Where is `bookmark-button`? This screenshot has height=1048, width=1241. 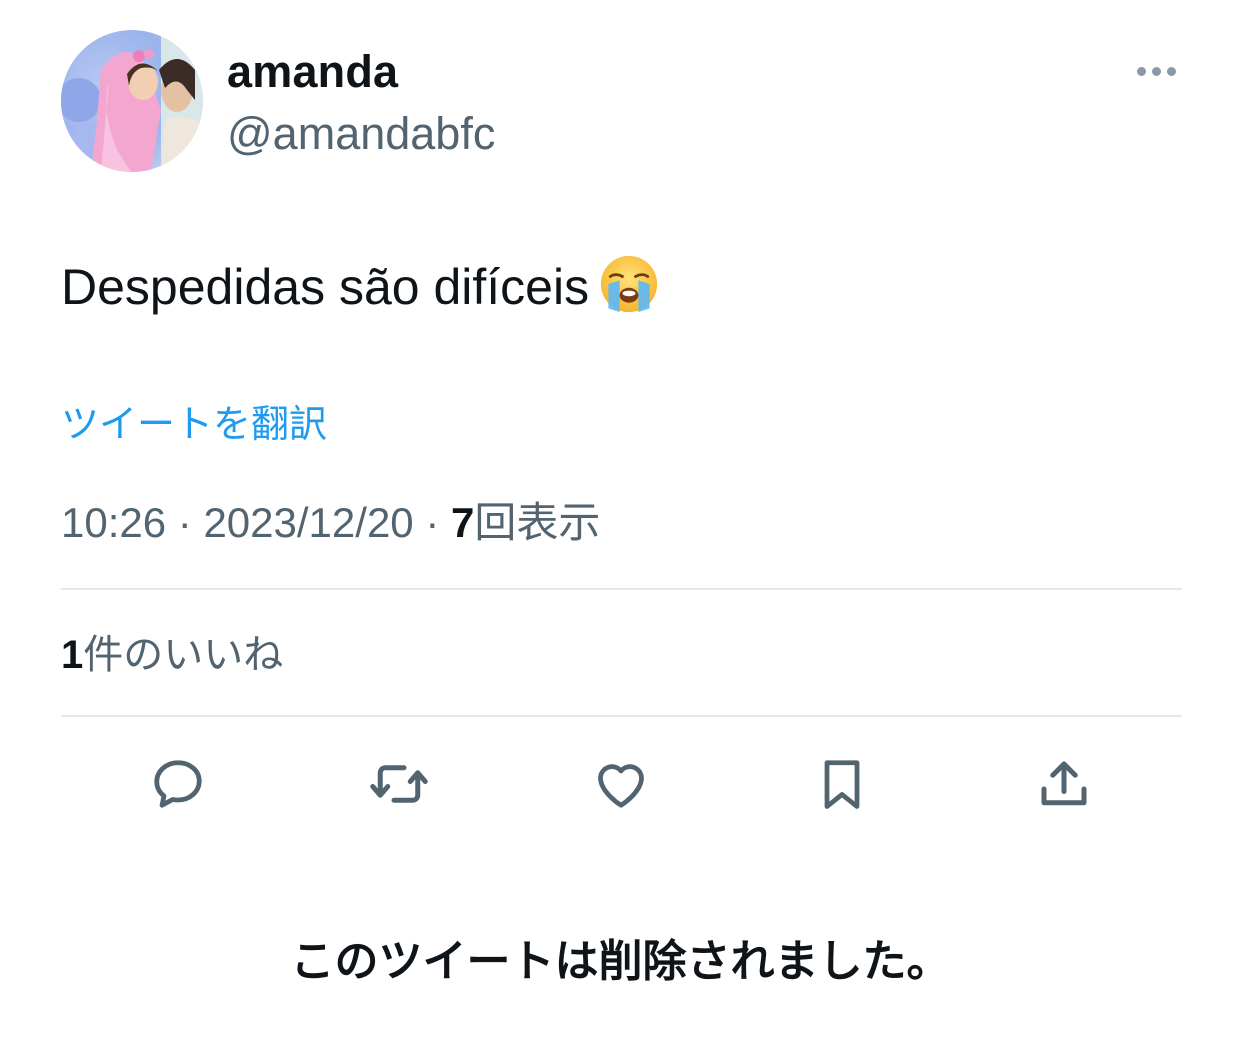 bookmark-button is located at coordinates (842, 784).